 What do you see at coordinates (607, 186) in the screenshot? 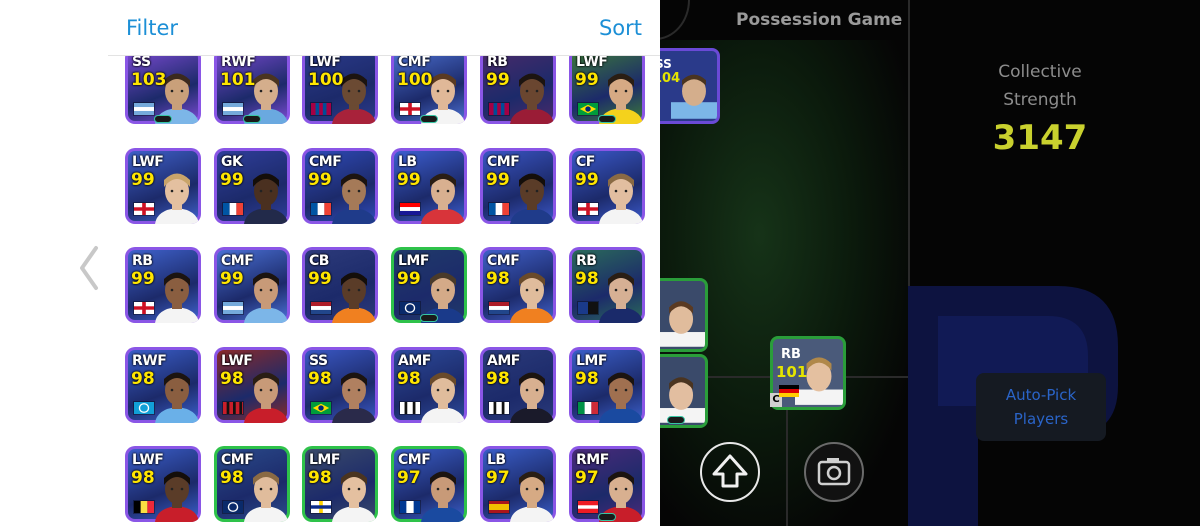
I see `player-card: CF 99` at bounding box center [607, 186].